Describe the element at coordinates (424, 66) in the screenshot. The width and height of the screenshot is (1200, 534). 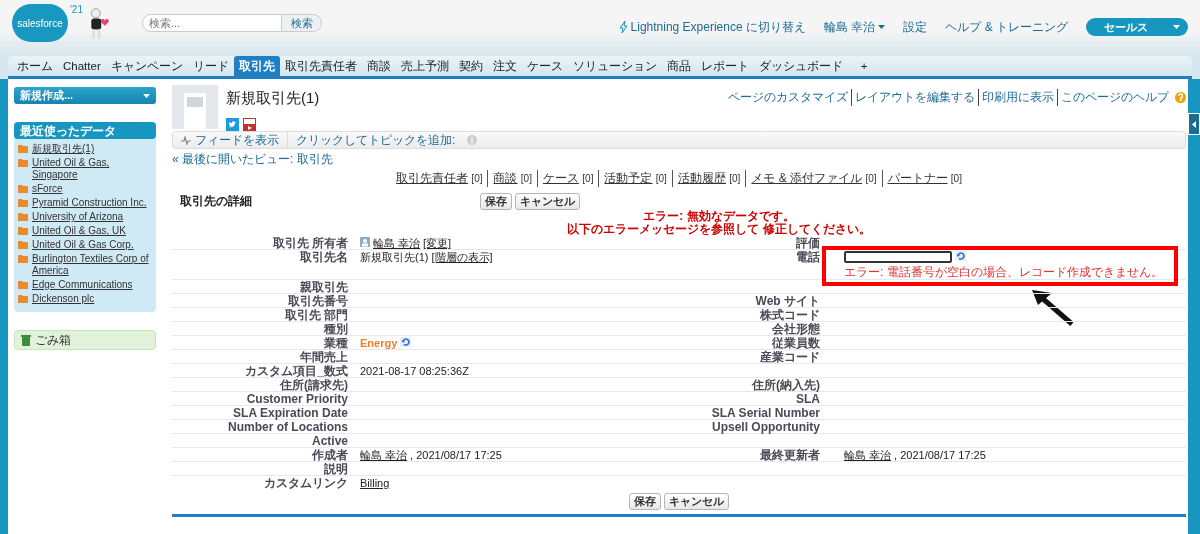
I see `nav-tab: 売上予測` at that location.